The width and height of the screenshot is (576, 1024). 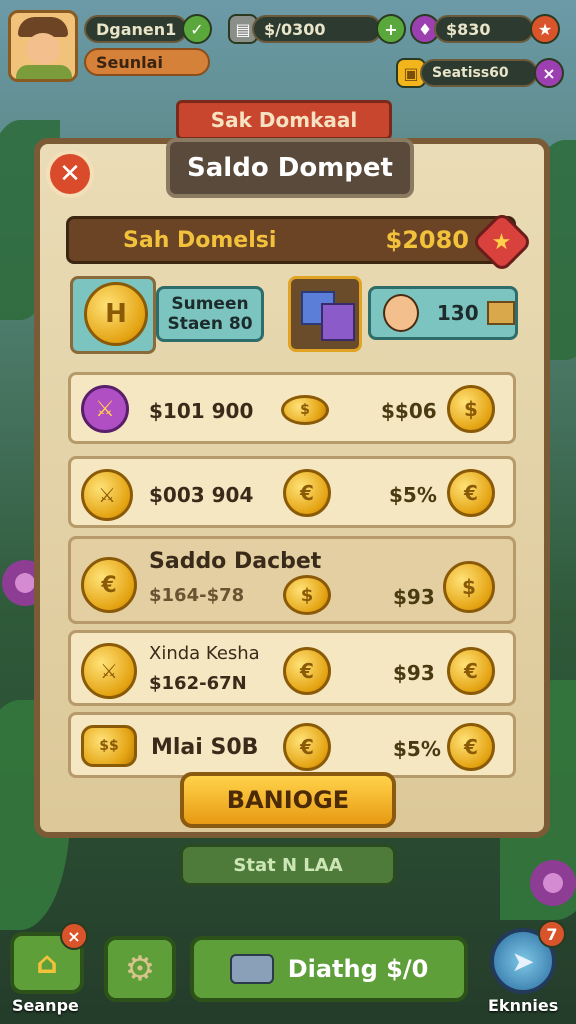 What do you see at coordinates (45, 1005) in the screenshot?
I see `home-label: Seanpe` at bounding box center [45, 1005].